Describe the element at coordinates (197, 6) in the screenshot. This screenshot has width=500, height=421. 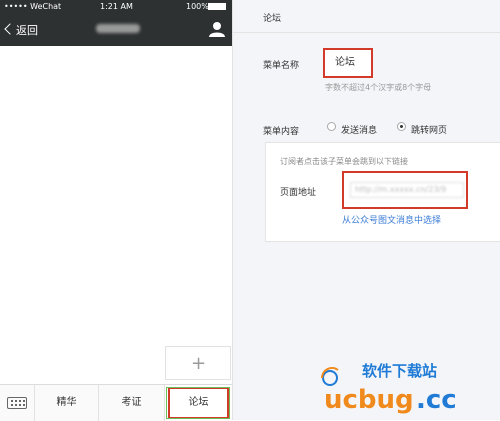
I see `battery-label: 100%` at that location.